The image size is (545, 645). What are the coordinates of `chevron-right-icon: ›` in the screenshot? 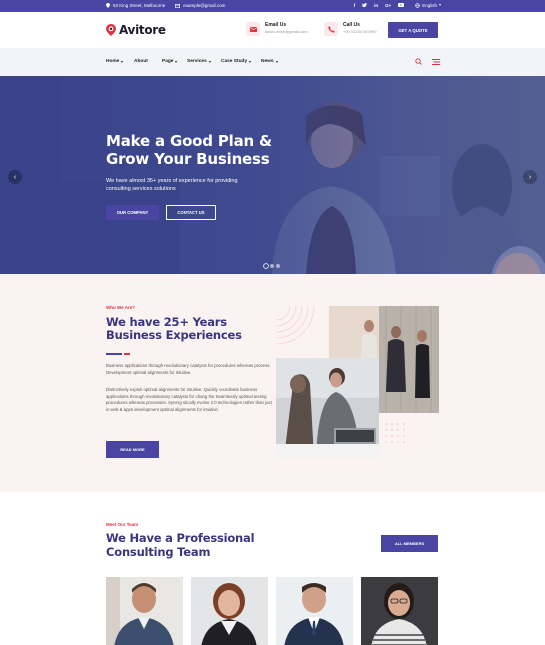 It's located at (530, 177).